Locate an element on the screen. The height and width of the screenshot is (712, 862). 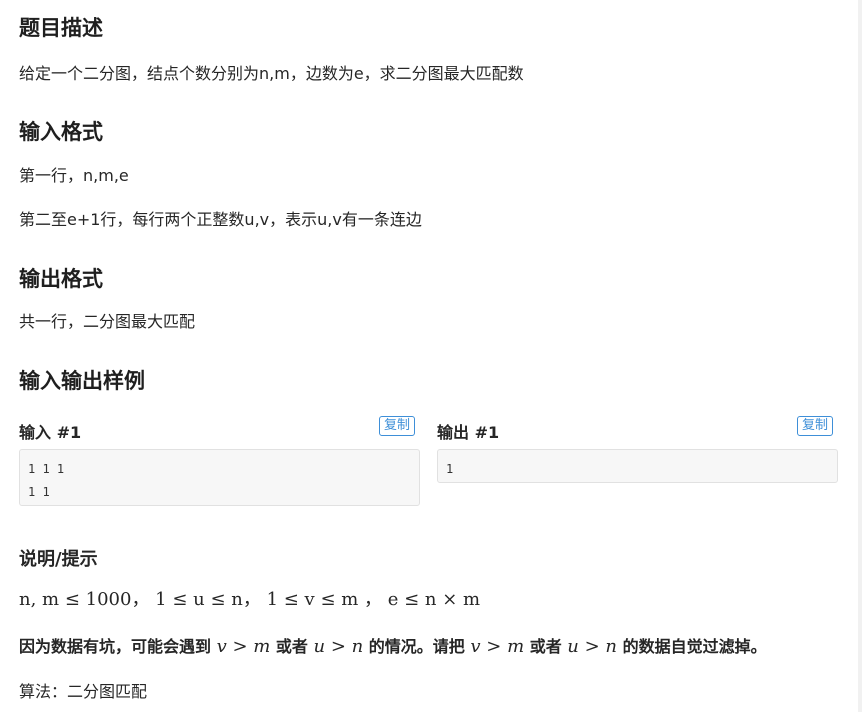
hint-note-text: 因为数据有坑，可能会遇到 is located at coordinates (118, 646).